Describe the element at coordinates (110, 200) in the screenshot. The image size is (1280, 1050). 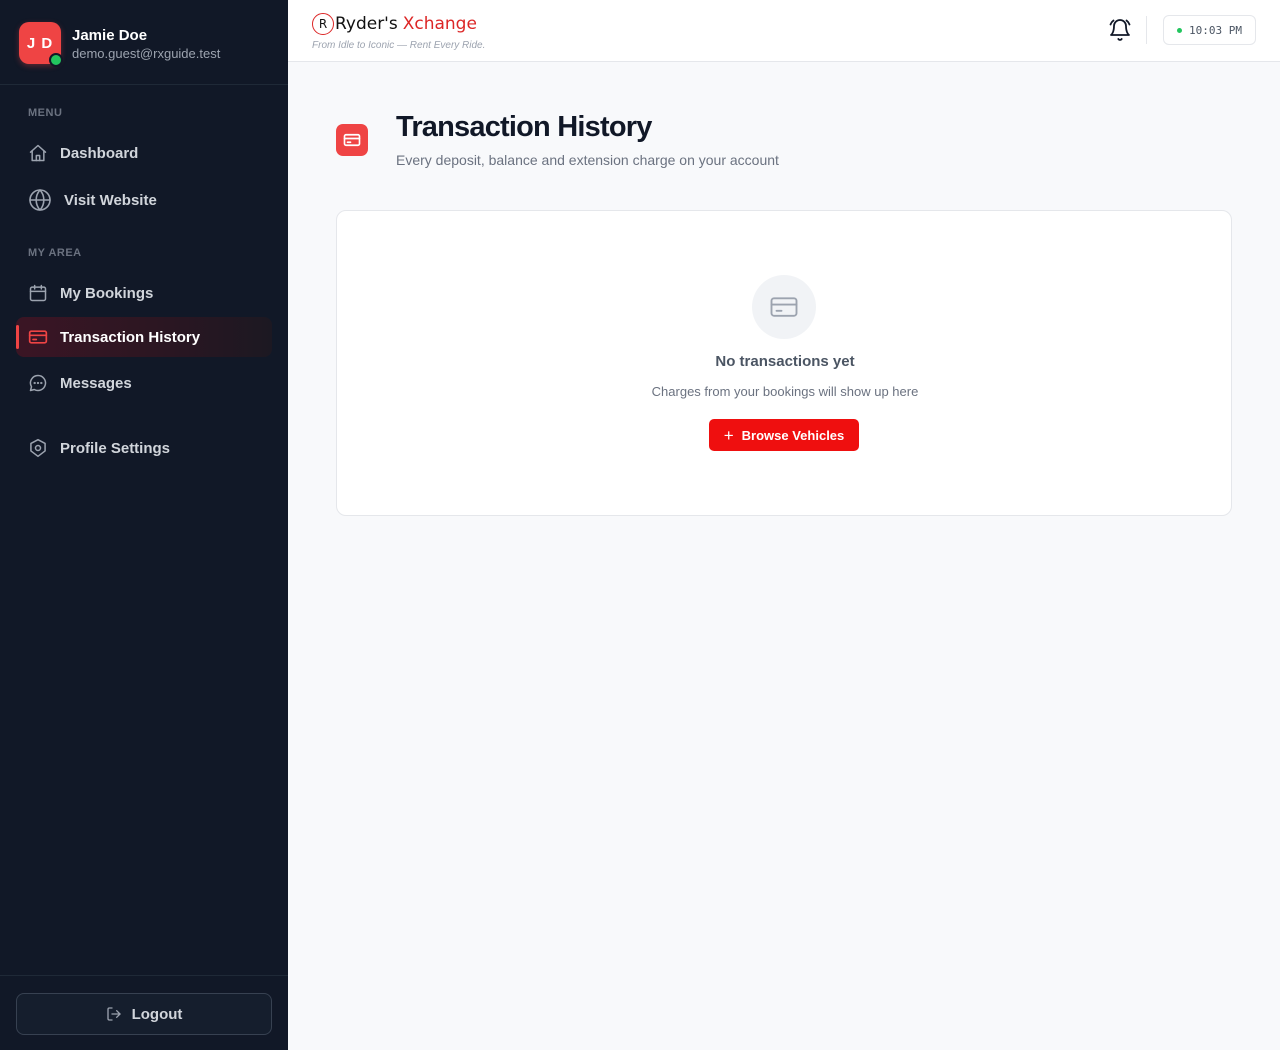
I see `sidebar-item-label: Visit Website` at that location.